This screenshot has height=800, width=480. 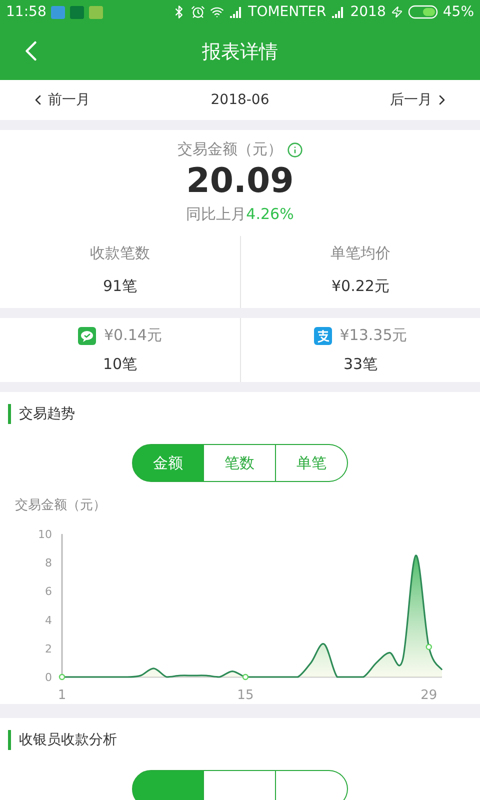 What do you see at coordinates (240, 52) in the screenshot?
I see `page-title: 报表详情` at bounding box center [240, 52].